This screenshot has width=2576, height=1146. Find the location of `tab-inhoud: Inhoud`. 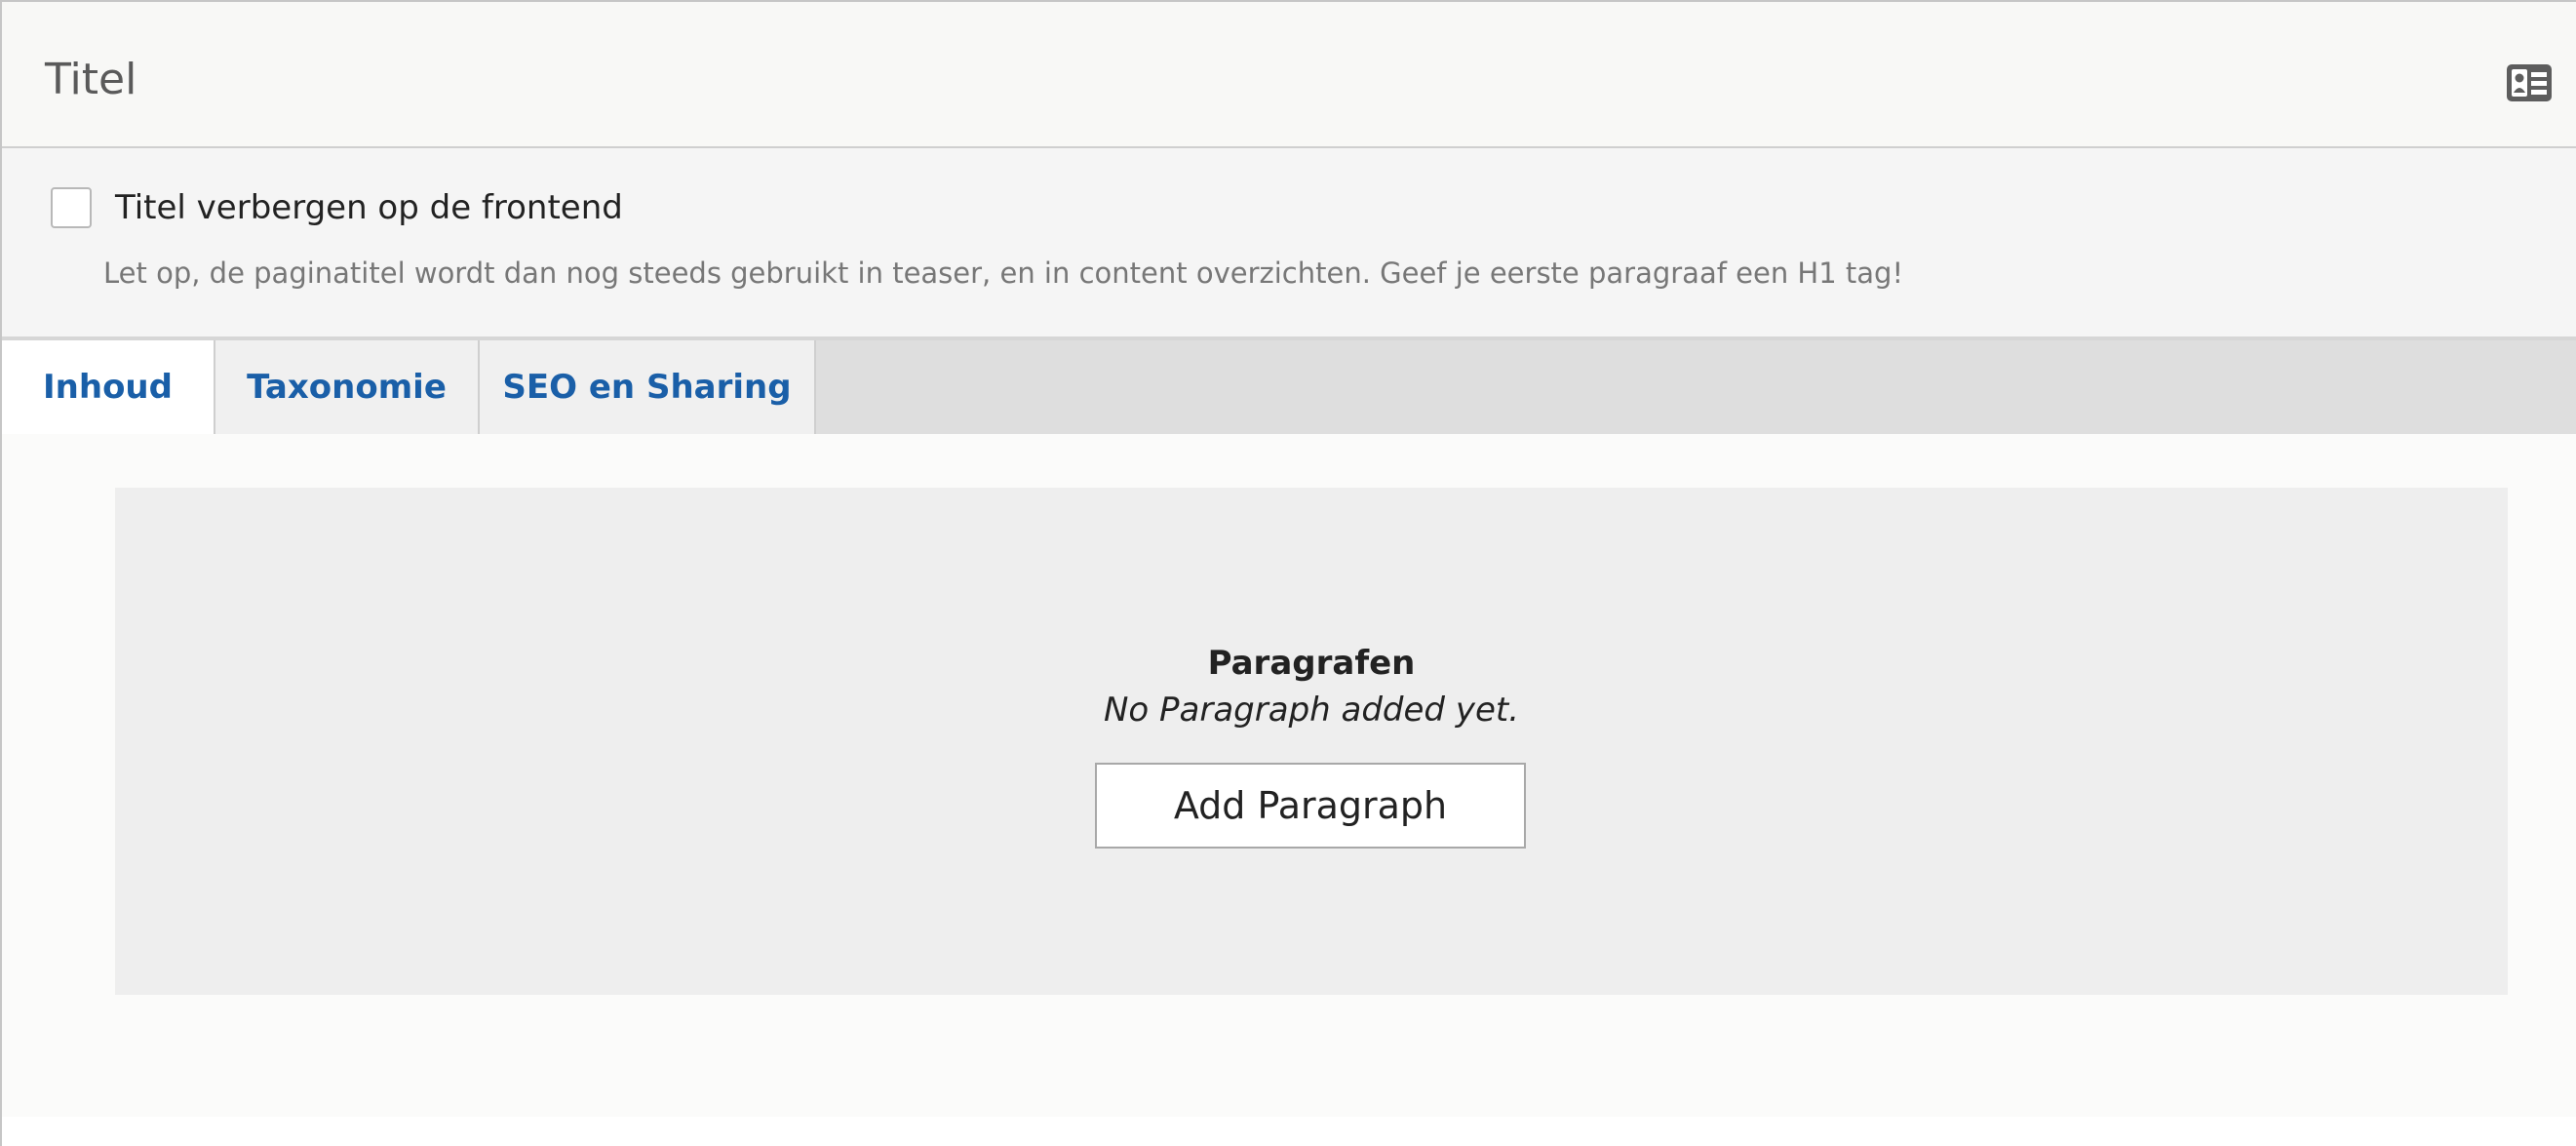

tab-inhoud: Inhoud is located at coordinates (108, 387).